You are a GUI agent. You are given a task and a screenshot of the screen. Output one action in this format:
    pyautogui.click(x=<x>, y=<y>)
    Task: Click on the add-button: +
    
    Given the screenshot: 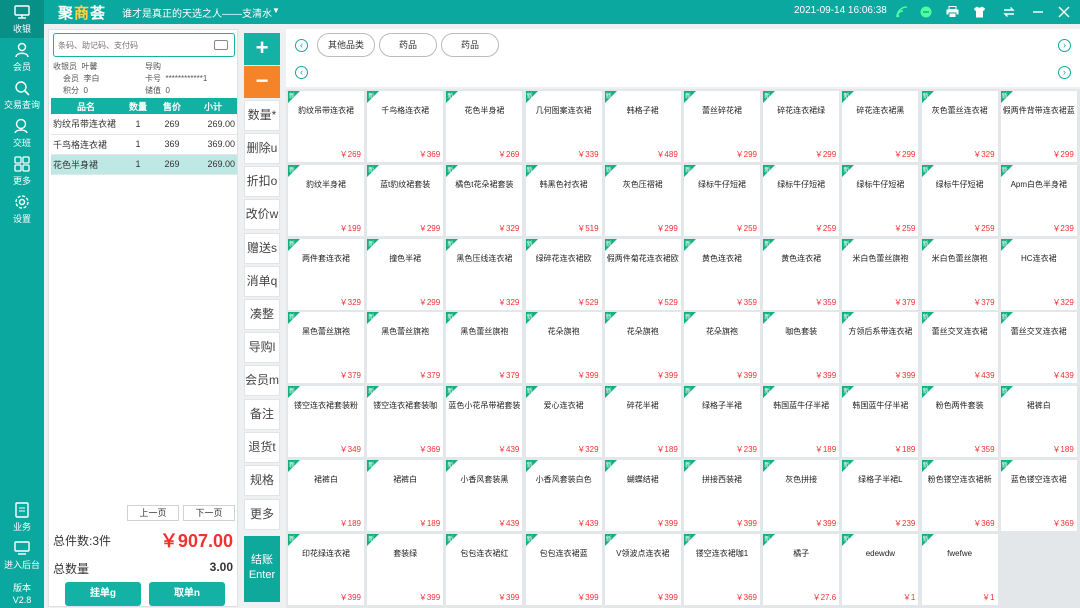 What is the action you would take?
    pyautogui.click(x=262, y=49)
    